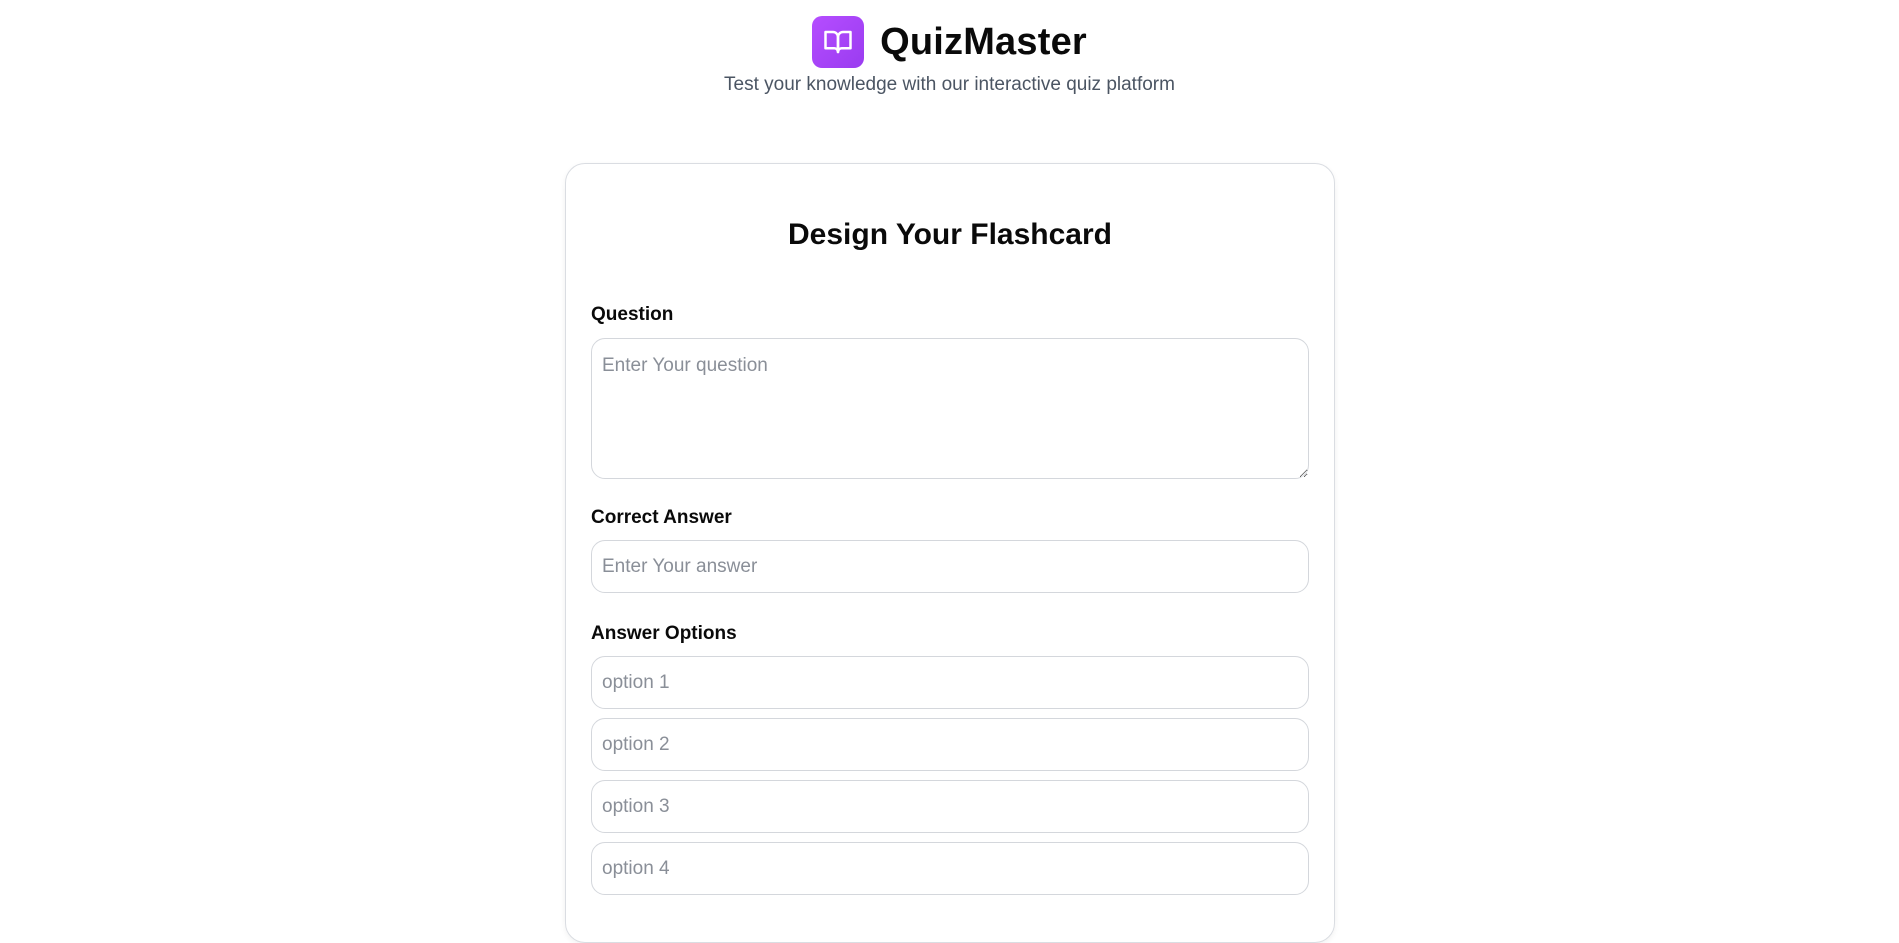  Describe the element at coordinates (950, 566) in the screenshot. I see `correct-answer-input` at that location.